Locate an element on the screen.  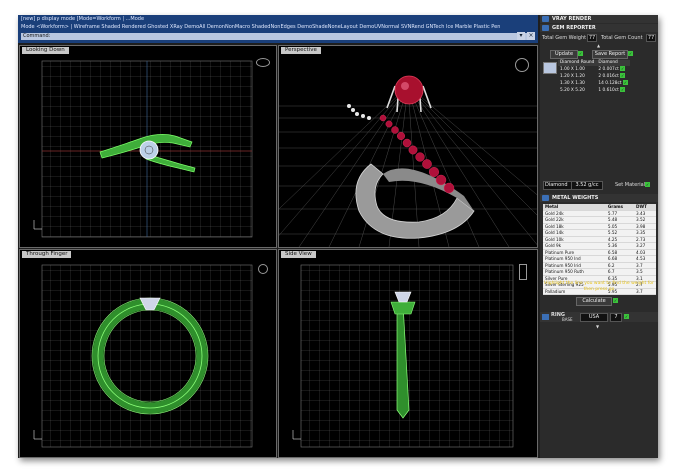
gem-density-select: 3.52 g/cc is located at coordinates (587, 185).